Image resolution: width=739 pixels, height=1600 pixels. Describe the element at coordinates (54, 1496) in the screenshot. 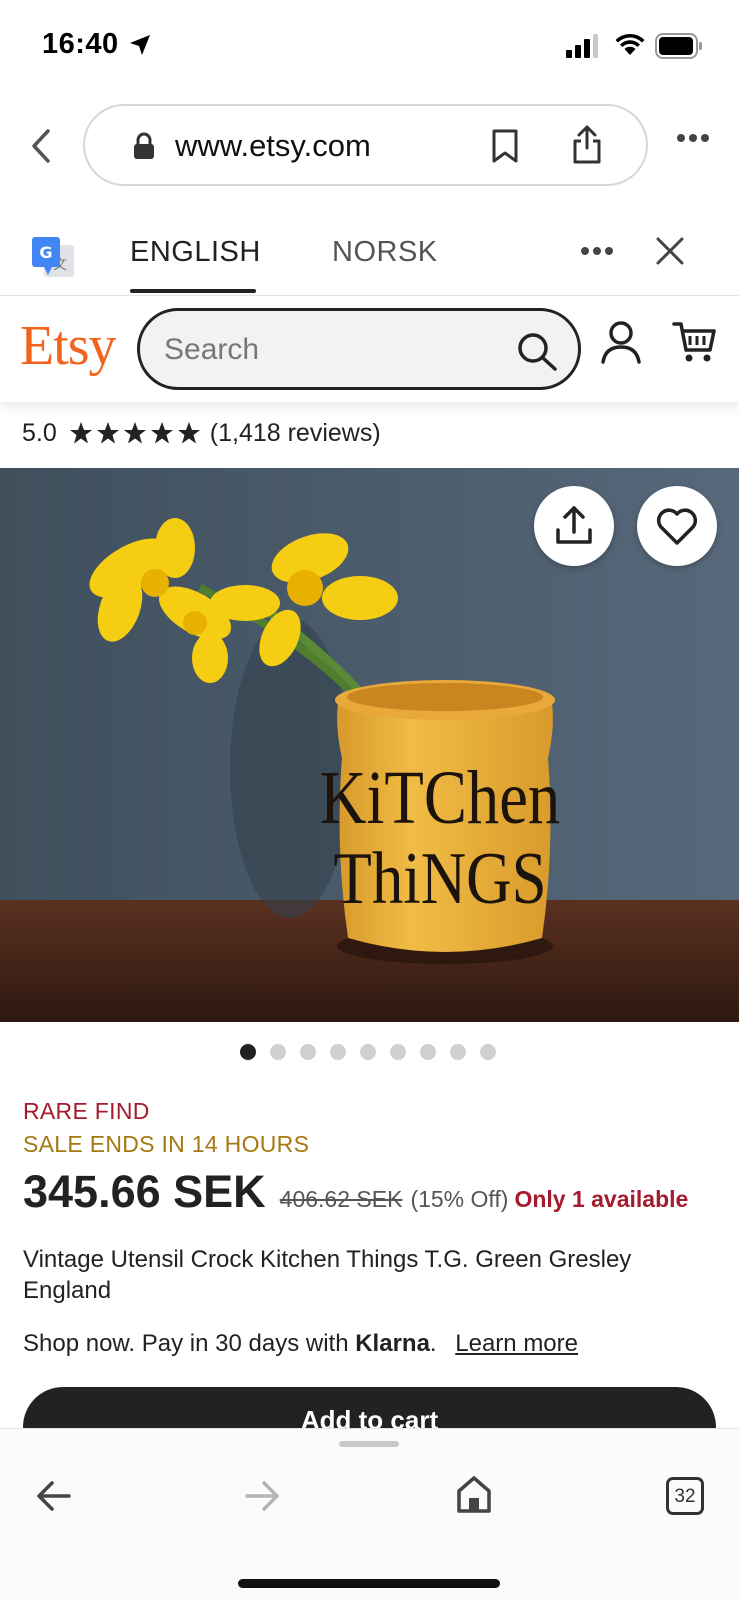

I see `back-arrow-icon` at that location.